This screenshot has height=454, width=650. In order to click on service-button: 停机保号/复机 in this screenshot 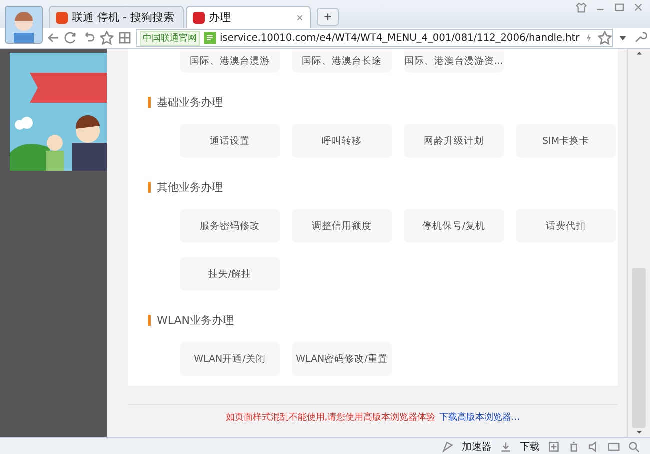, I will do `click(454, 226)`.